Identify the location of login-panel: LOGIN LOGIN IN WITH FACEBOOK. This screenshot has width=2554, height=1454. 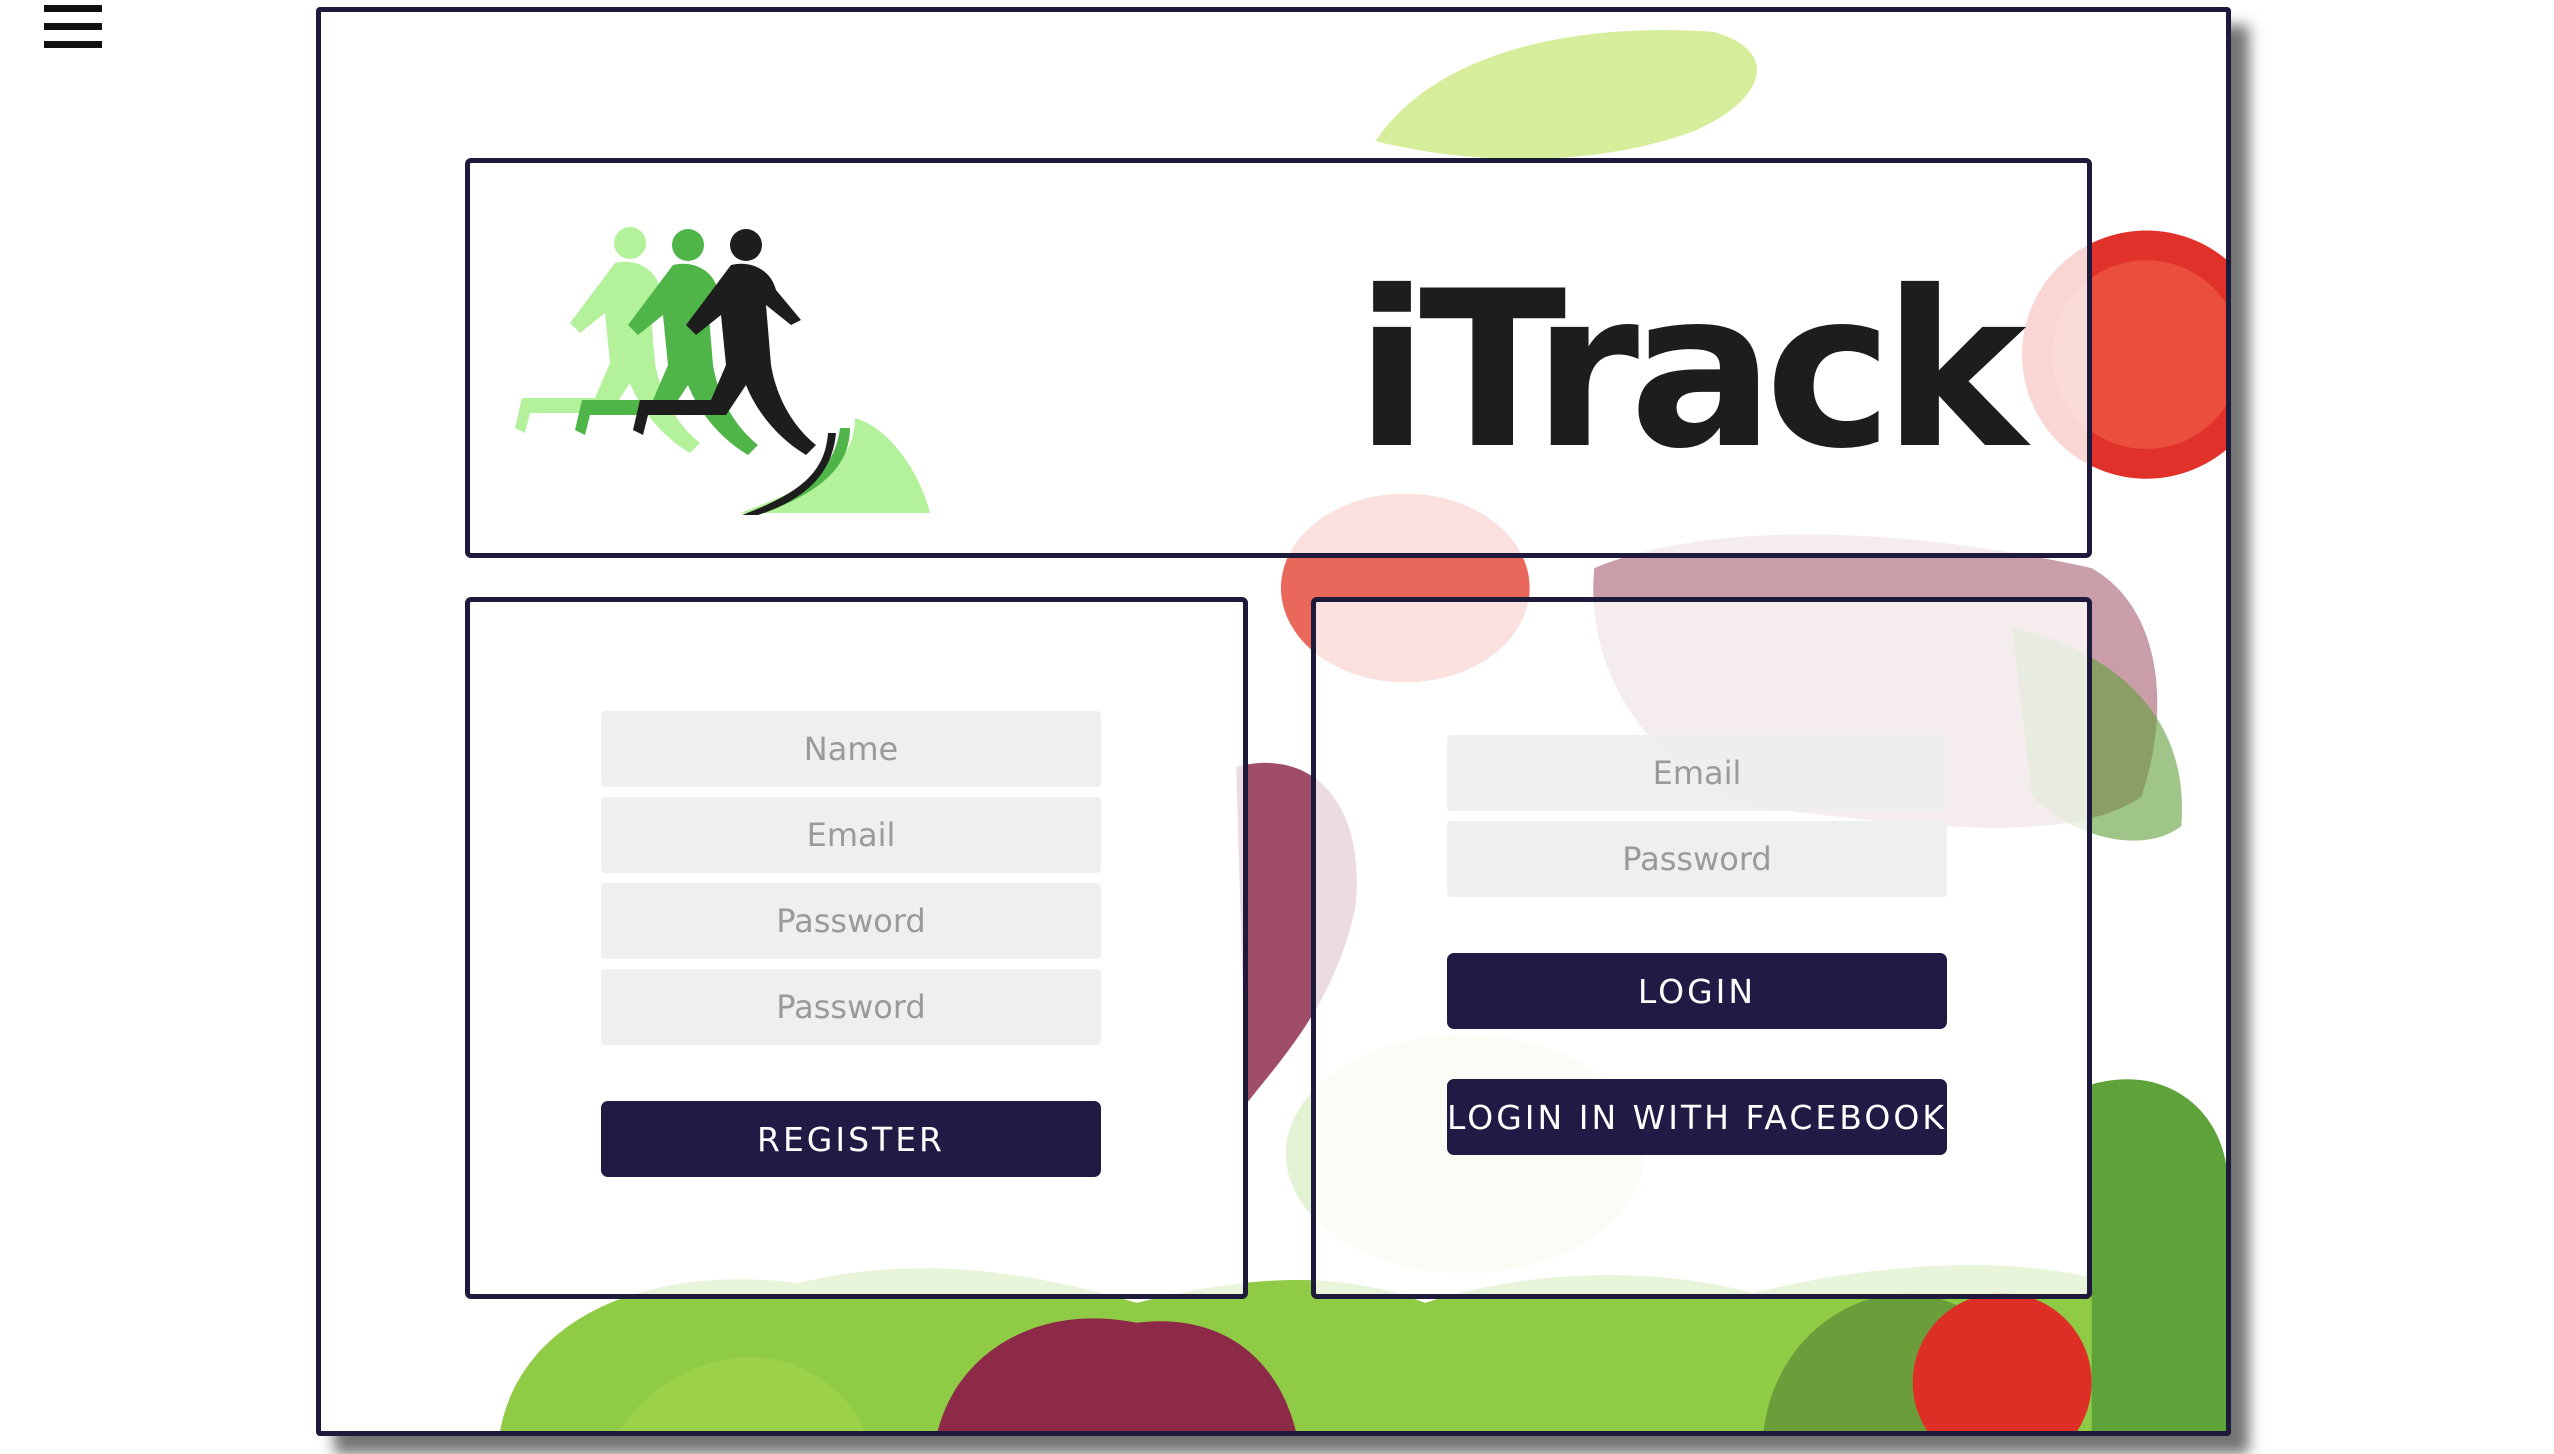
(1701, 948).